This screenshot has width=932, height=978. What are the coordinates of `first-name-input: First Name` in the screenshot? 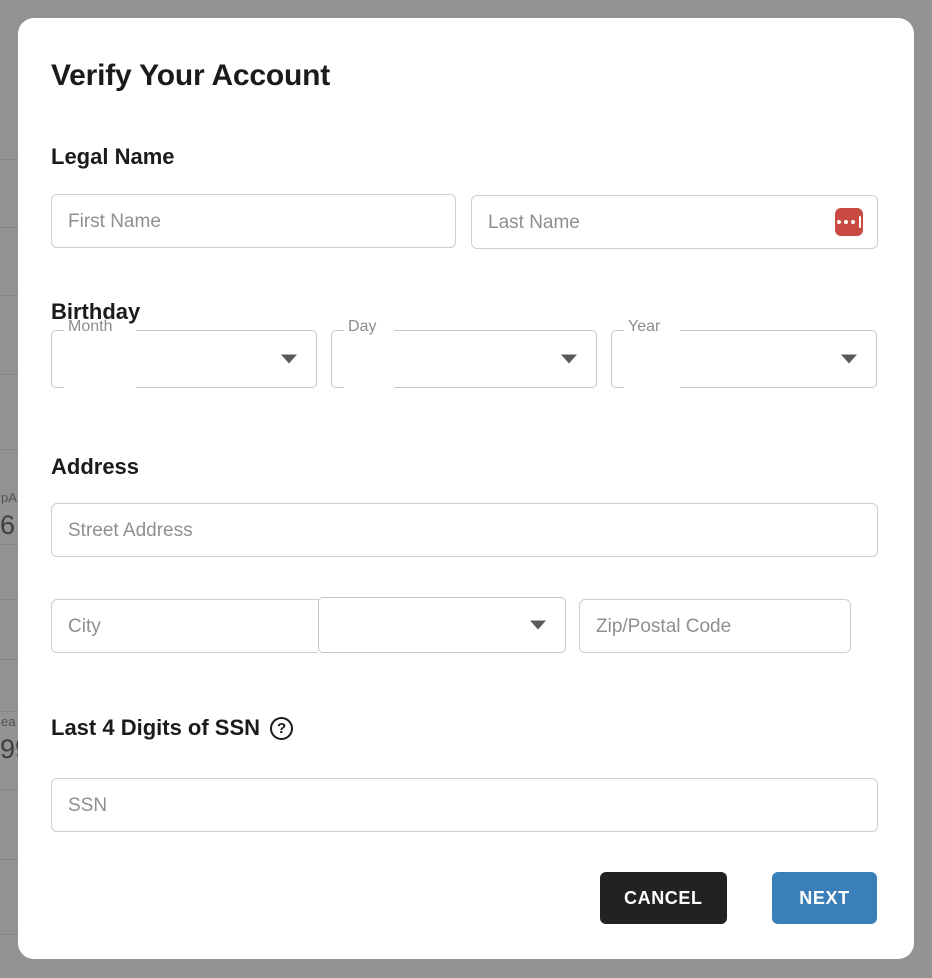 It's located at (253, 221).